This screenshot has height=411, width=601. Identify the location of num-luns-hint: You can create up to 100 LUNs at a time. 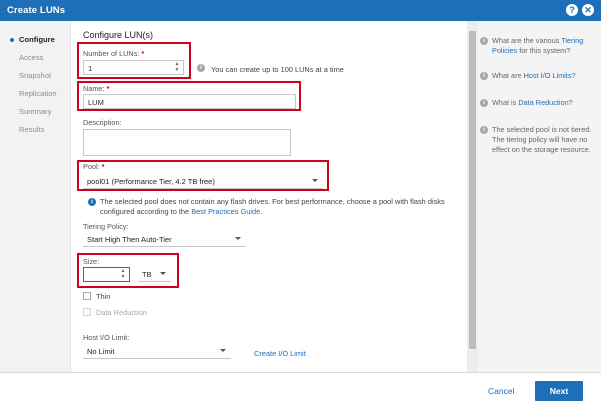
(277, 69).